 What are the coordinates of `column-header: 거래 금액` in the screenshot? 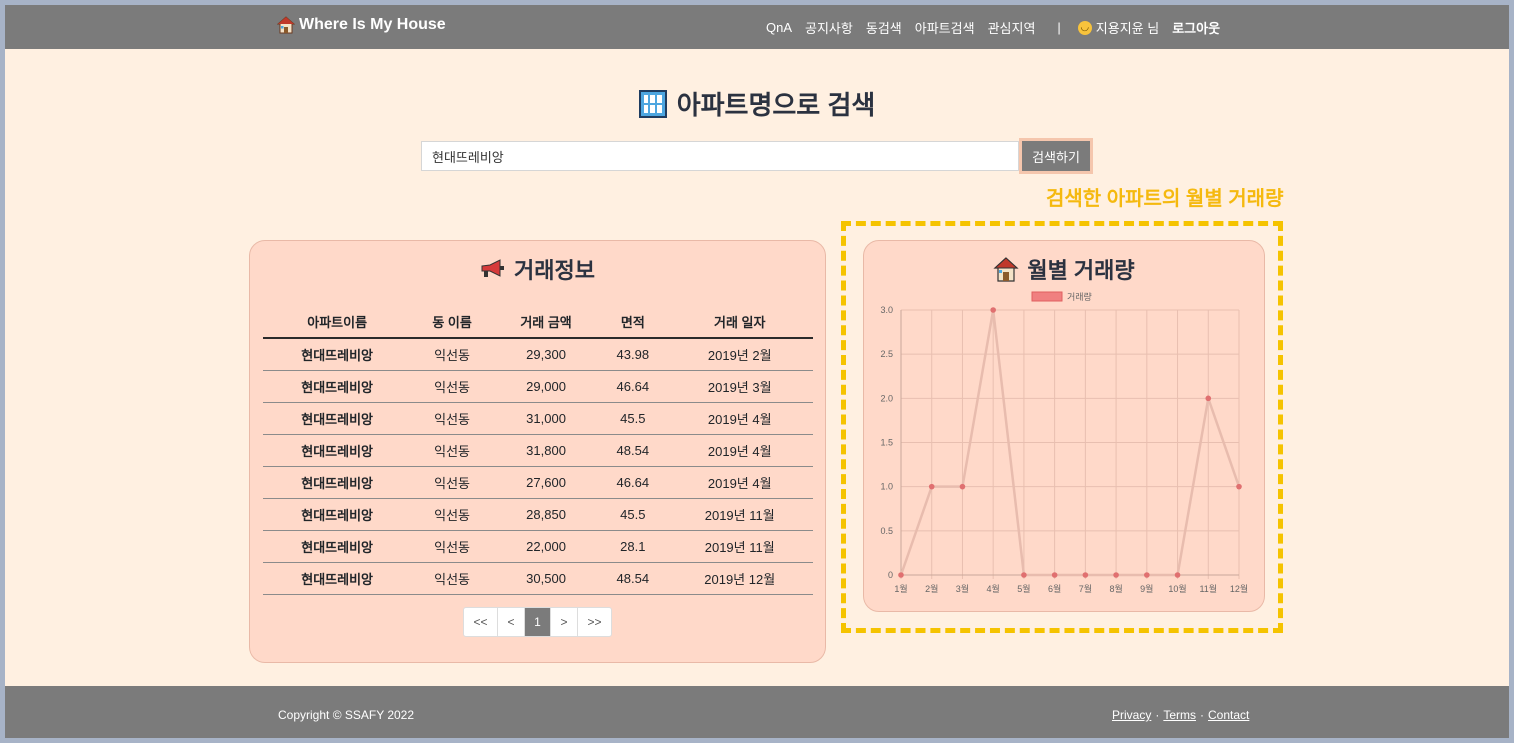 It's located at (546, 322).